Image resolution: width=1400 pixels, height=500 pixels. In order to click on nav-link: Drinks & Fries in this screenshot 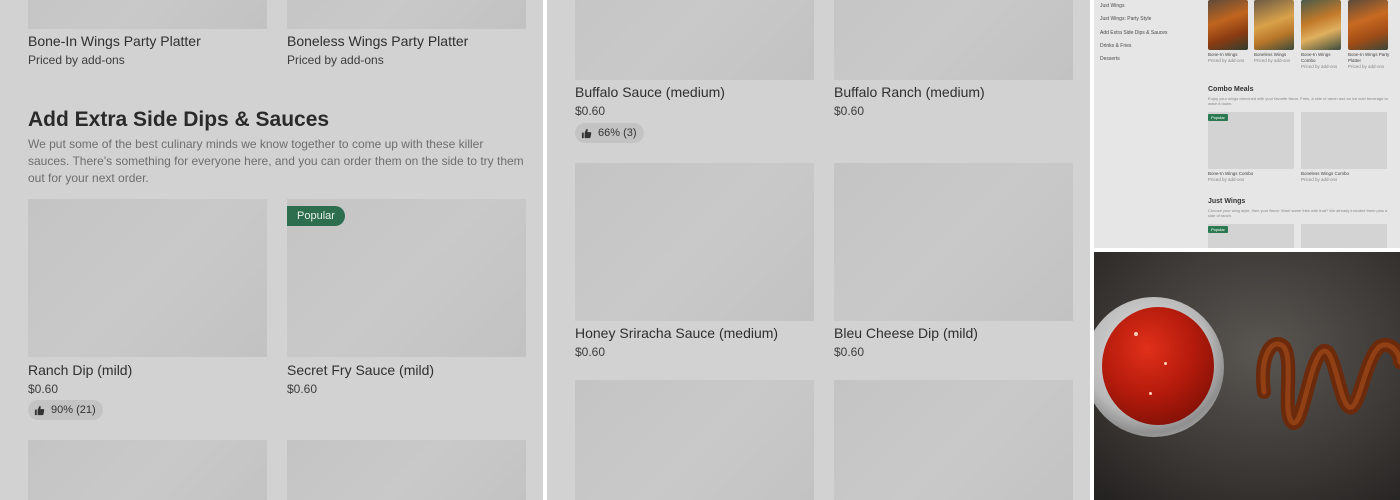, I will do `click(1115, 46)`.